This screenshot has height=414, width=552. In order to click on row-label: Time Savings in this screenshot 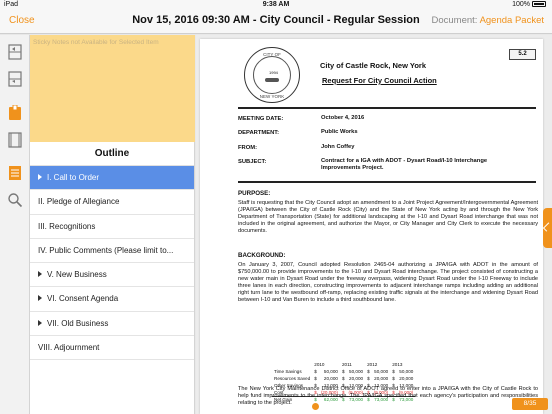, I will do `click(288, 371)`.